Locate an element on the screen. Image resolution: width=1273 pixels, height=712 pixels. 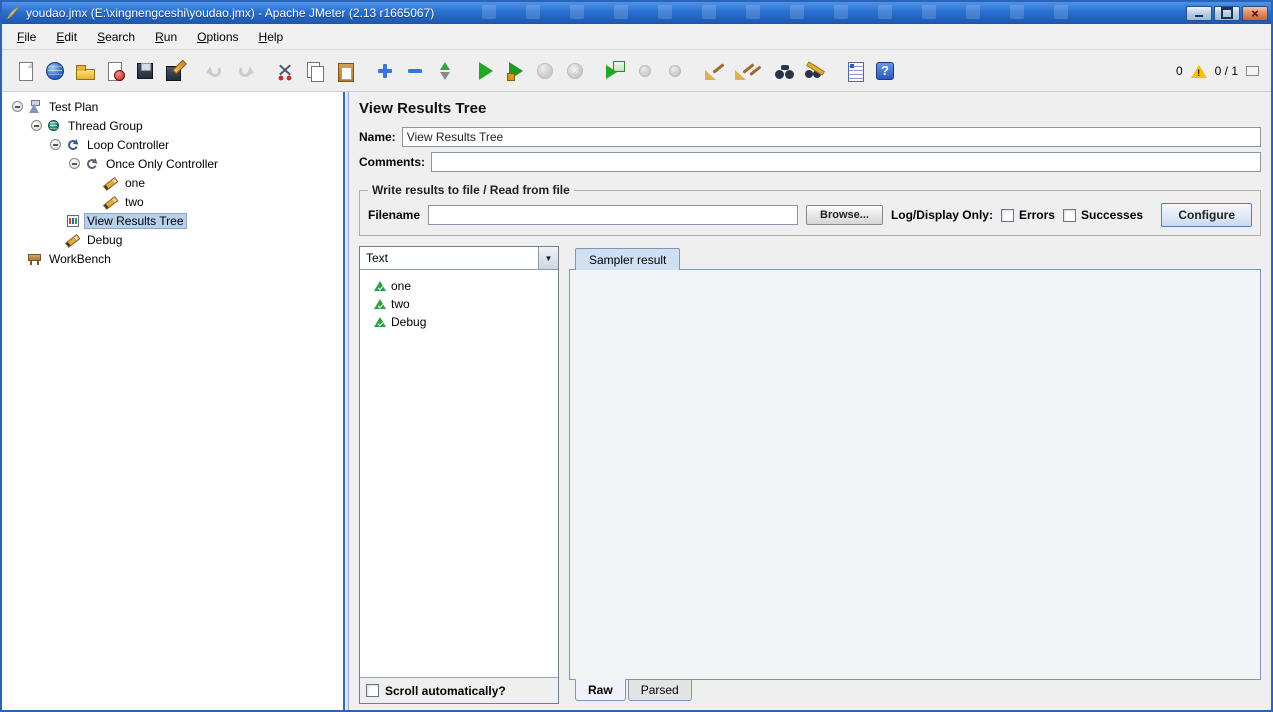
toggle-button is located at coordinates (445, 71).